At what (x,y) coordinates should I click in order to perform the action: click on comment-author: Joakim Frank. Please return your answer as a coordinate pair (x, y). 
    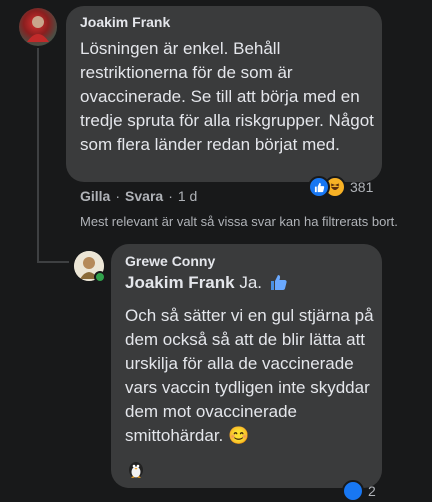
    Looking at the image, I should click on (125, 22).